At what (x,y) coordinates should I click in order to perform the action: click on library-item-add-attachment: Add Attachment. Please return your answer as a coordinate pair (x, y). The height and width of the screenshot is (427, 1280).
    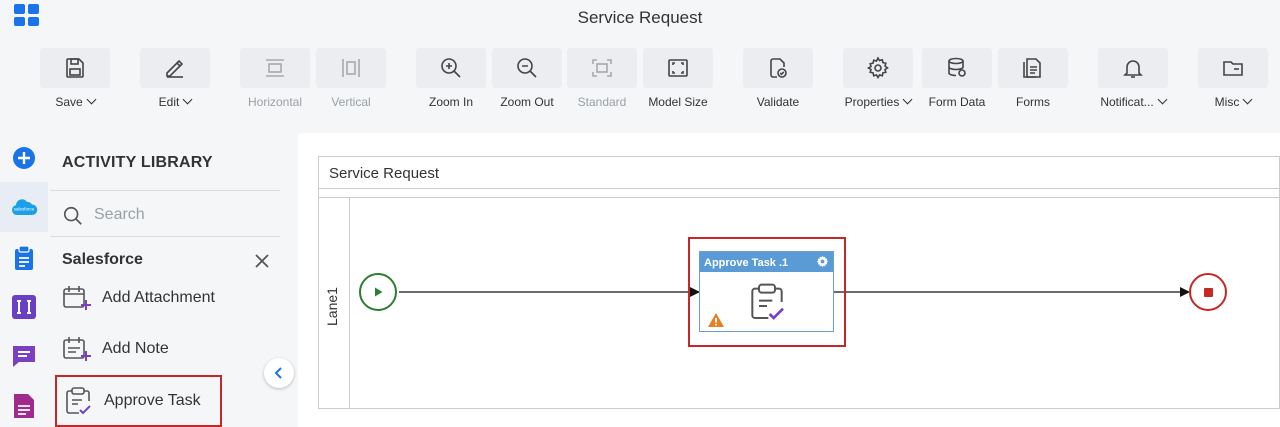
    Looking at the image, I should click on (138, 298).